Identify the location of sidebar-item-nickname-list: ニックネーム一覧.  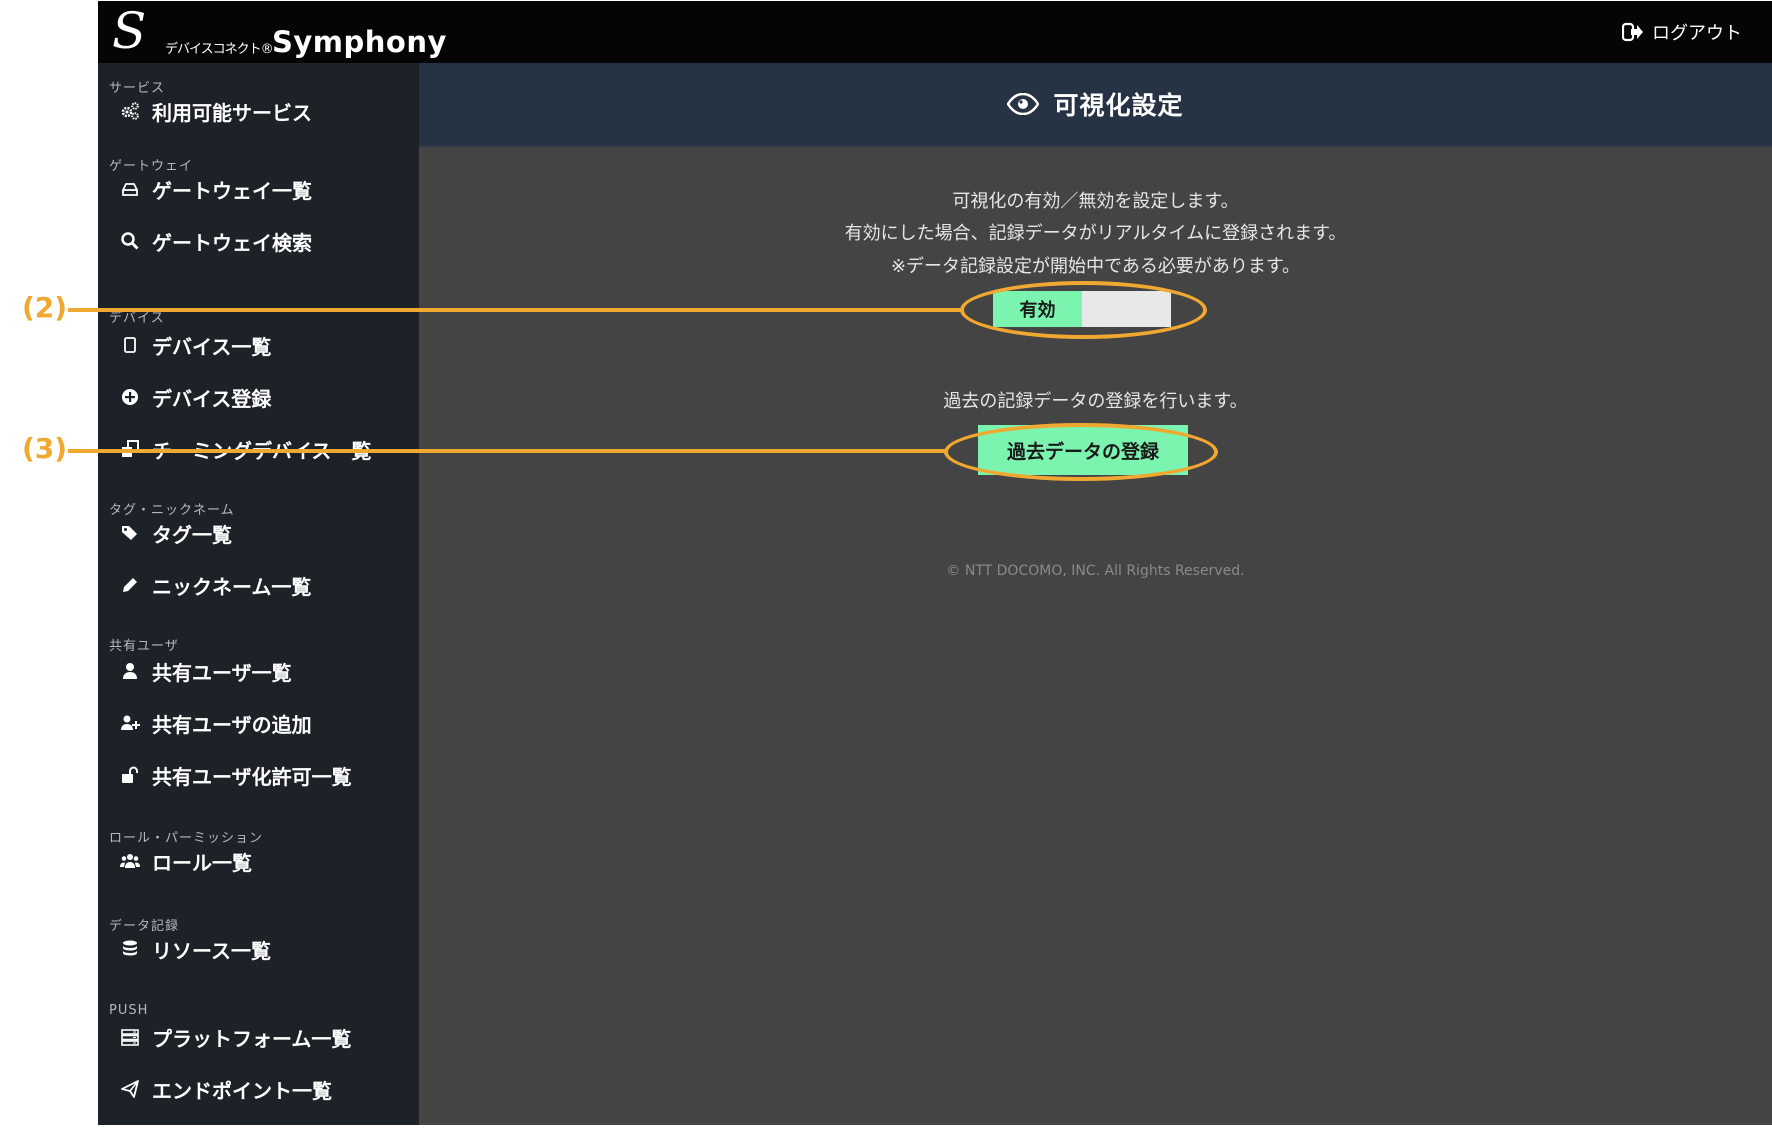
(215, 585).